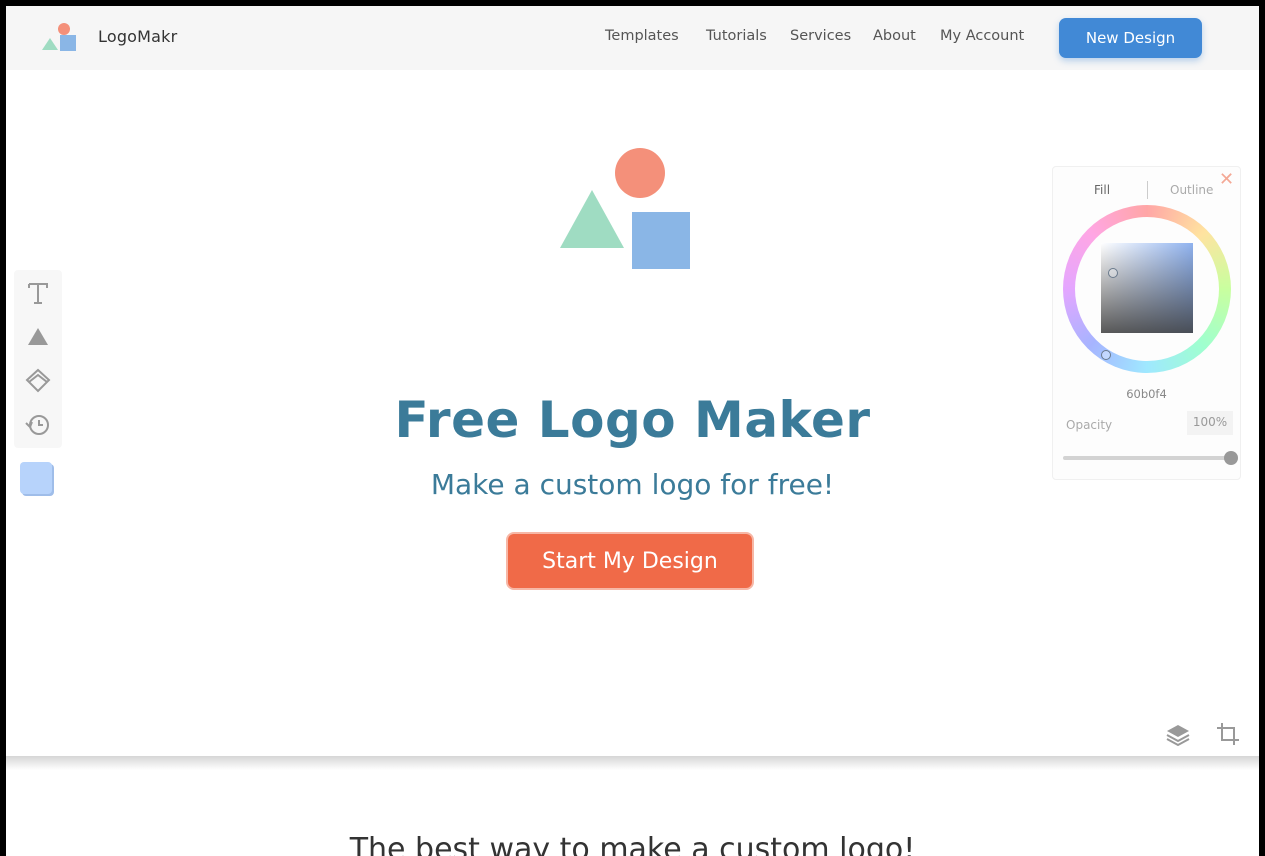 This screenshot has width=1265, height=856. What do you see at coordinates (1191, 190) in the screenshot?
I see `tab-outline: Outline` at bounding box center [1191, 190].